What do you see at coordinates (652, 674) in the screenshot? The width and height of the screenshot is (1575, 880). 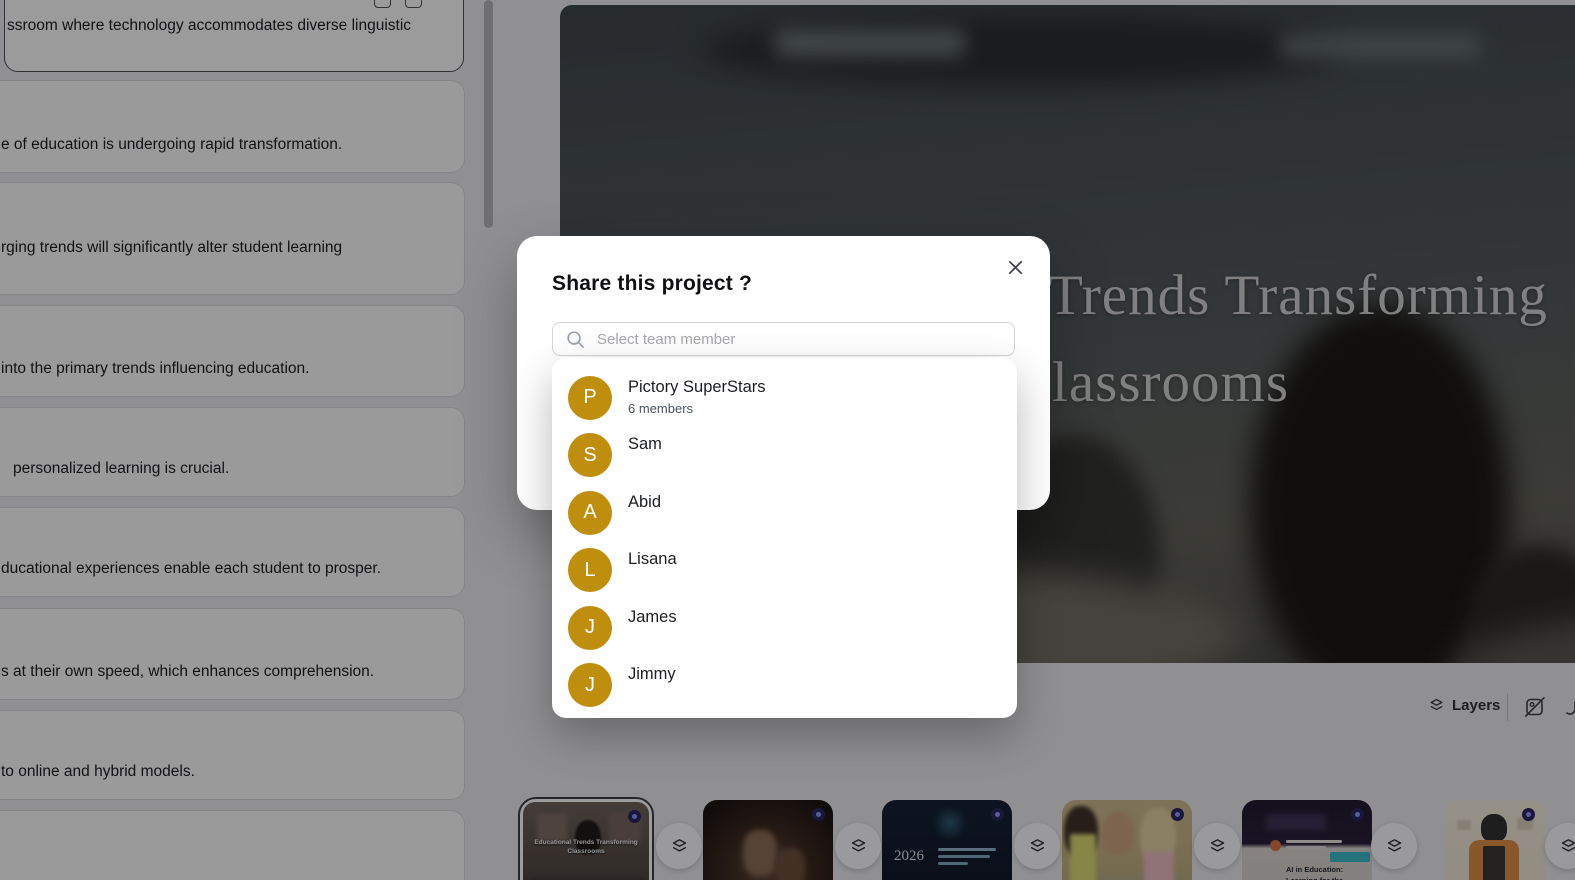 I see `member-name: Jimmy` at bounding box center [652, 674].